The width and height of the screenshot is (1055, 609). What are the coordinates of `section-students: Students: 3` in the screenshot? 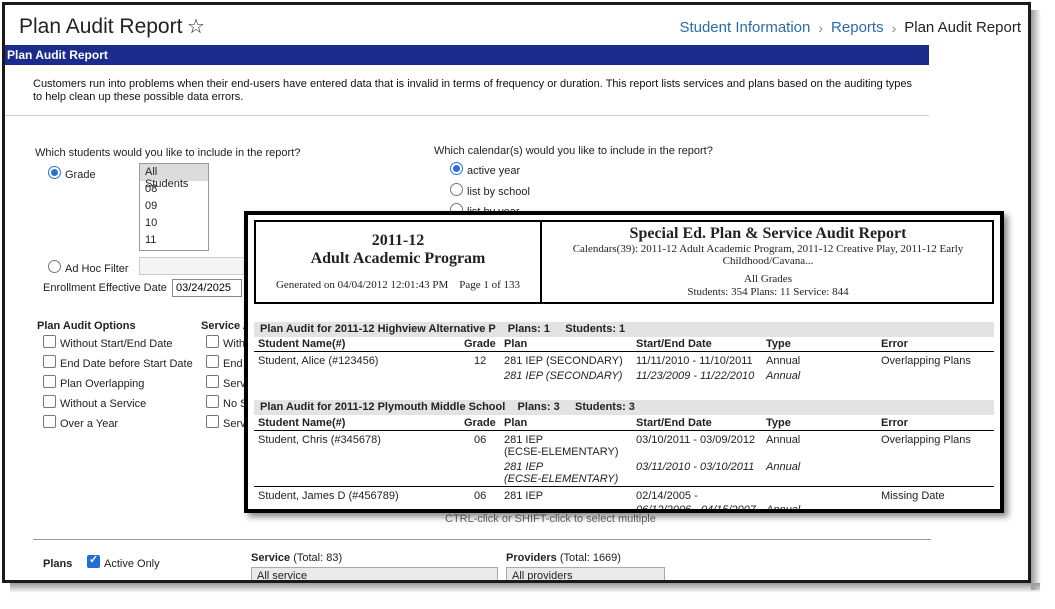 It's located at (605, 407).